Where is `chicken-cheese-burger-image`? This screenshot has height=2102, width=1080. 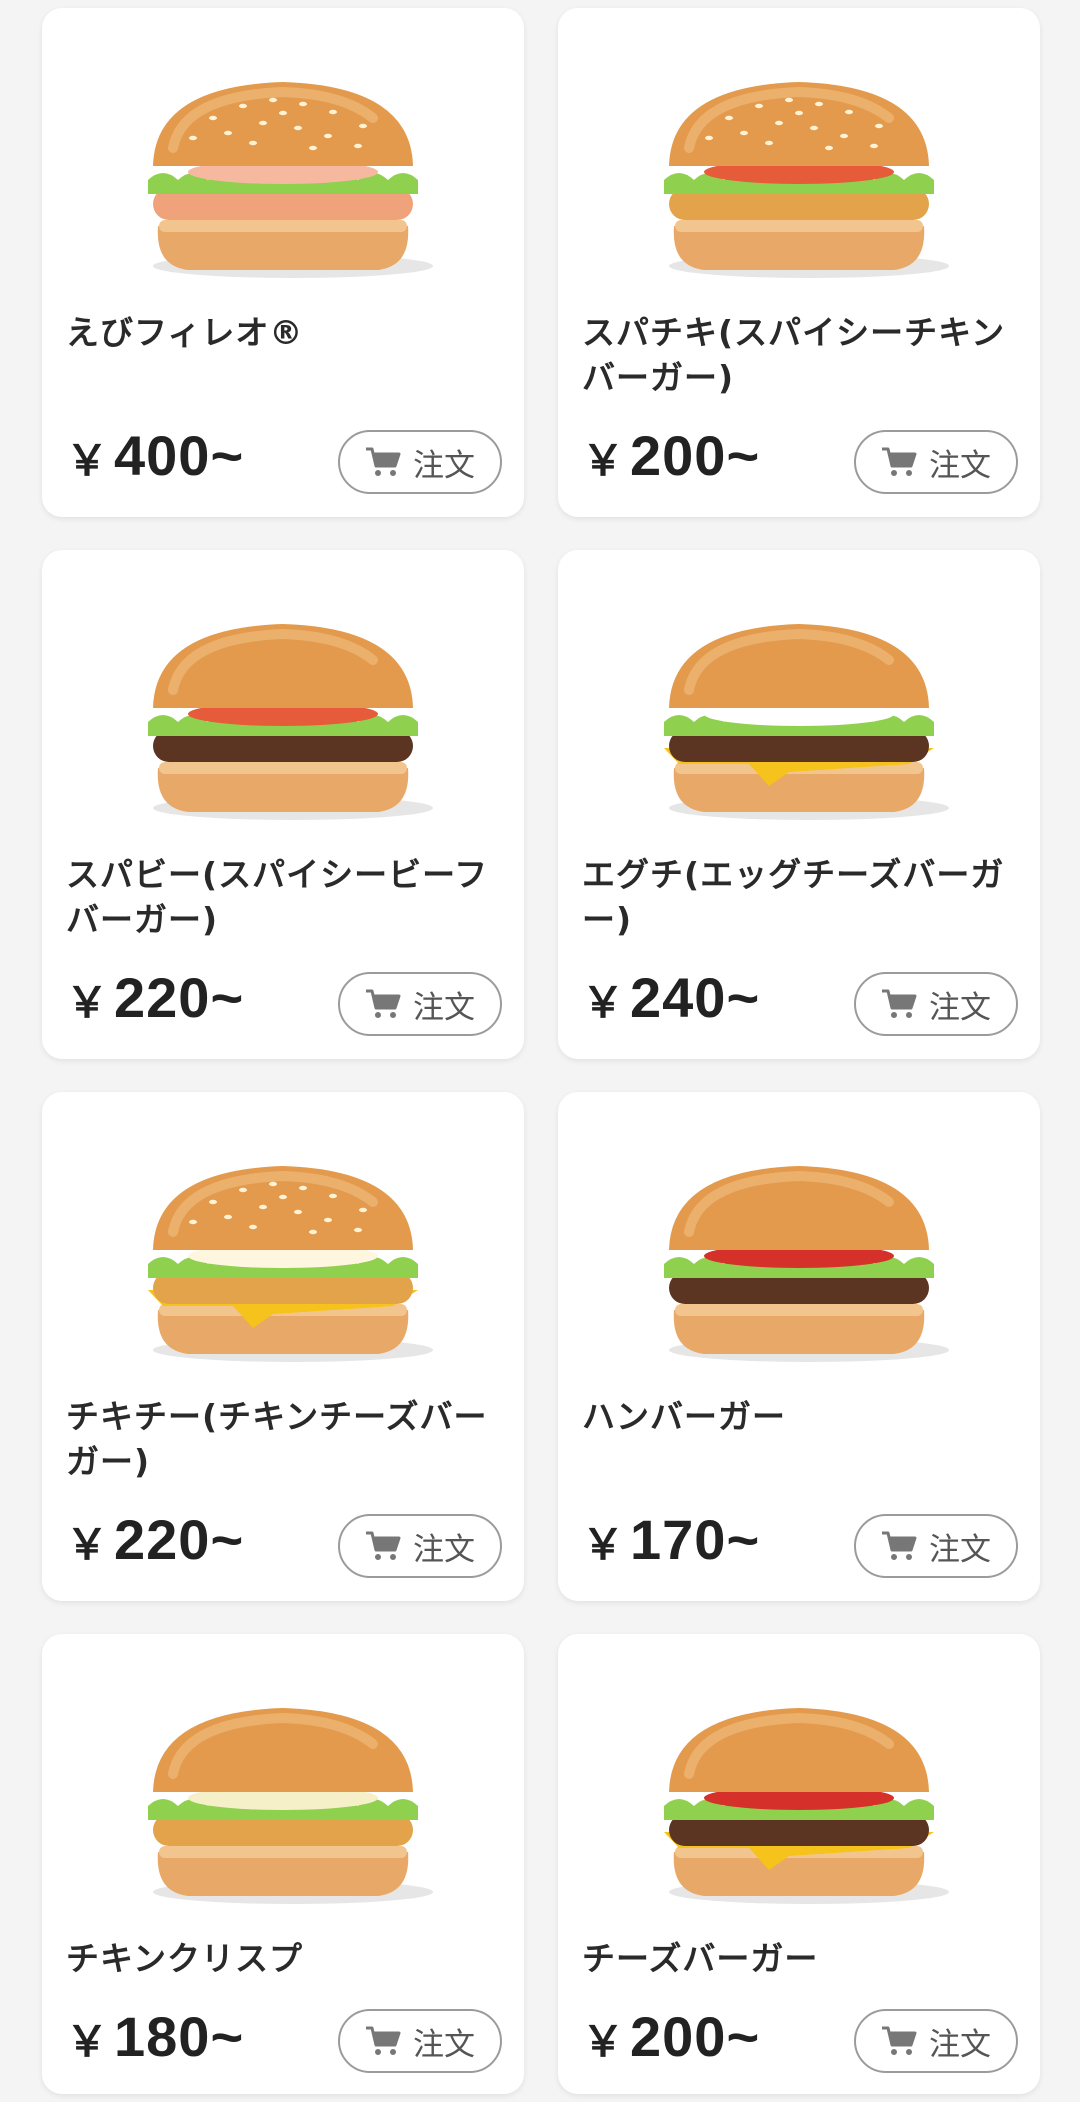 chicken-cheese-burger-image is located at coordinates (283, 1237).